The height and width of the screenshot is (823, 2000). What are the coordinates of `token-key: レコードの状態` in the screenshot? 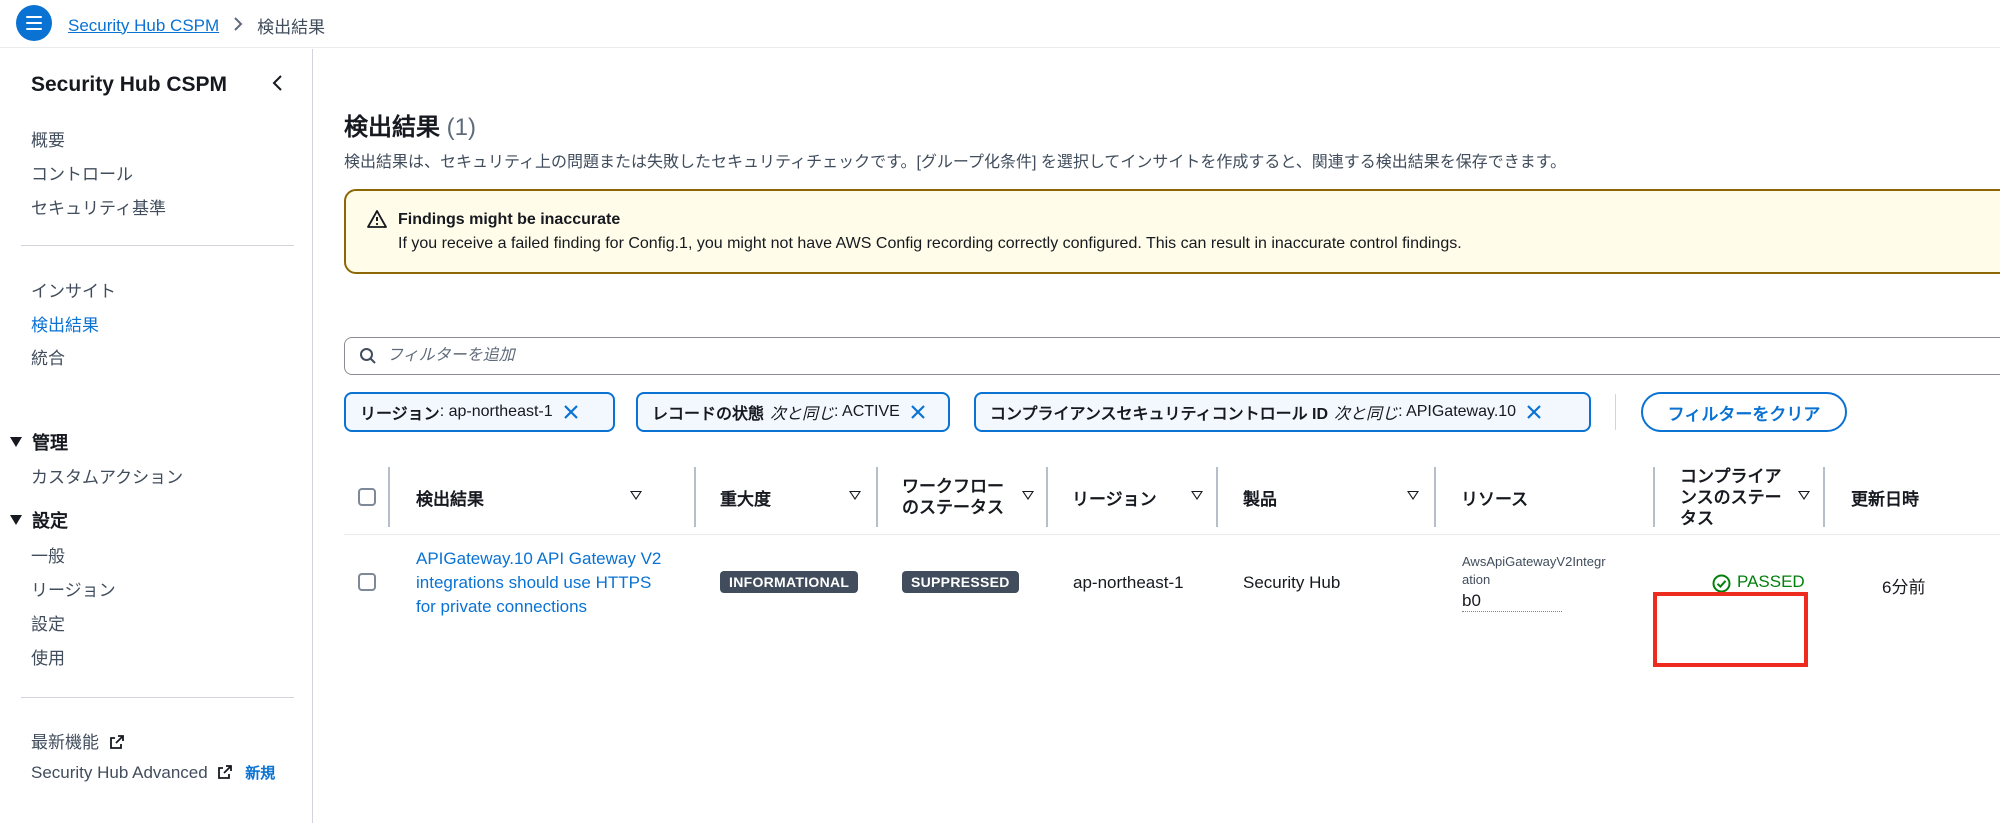 It's located at (708, 414).